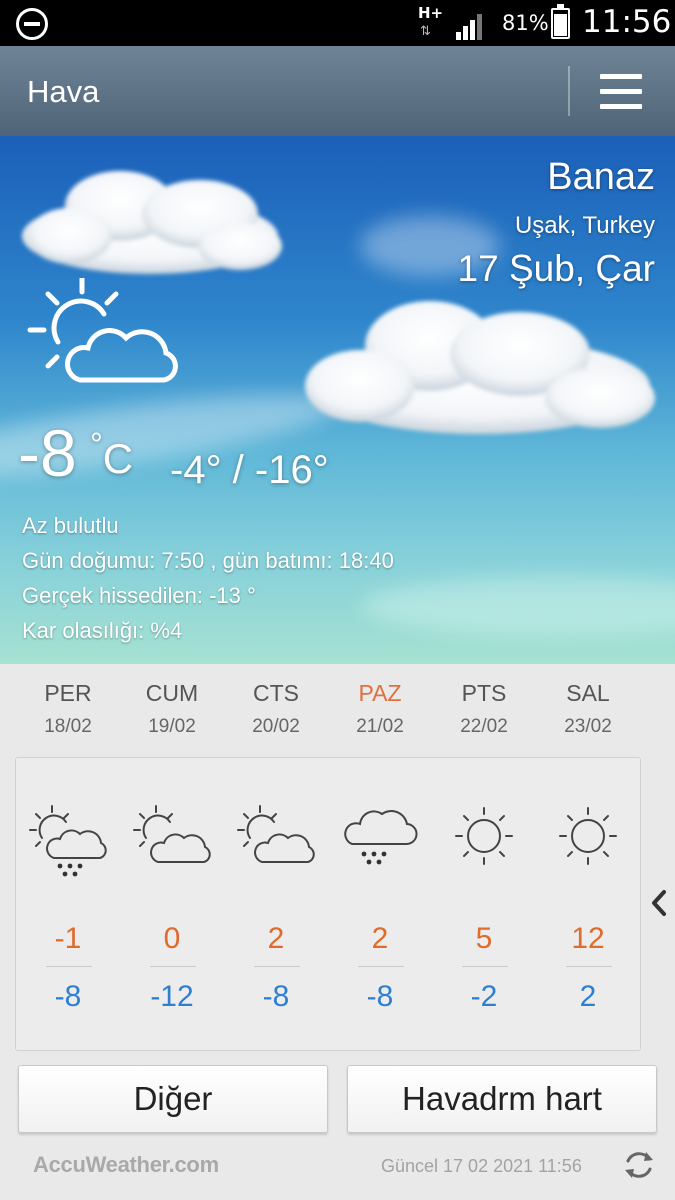 Image resolution: width=675 pixels, height=1200 pixels. What do you see at coordinates (484, 938) in the screenshot?
I see `high-temperature: 5` at bounding box center [484, 938].